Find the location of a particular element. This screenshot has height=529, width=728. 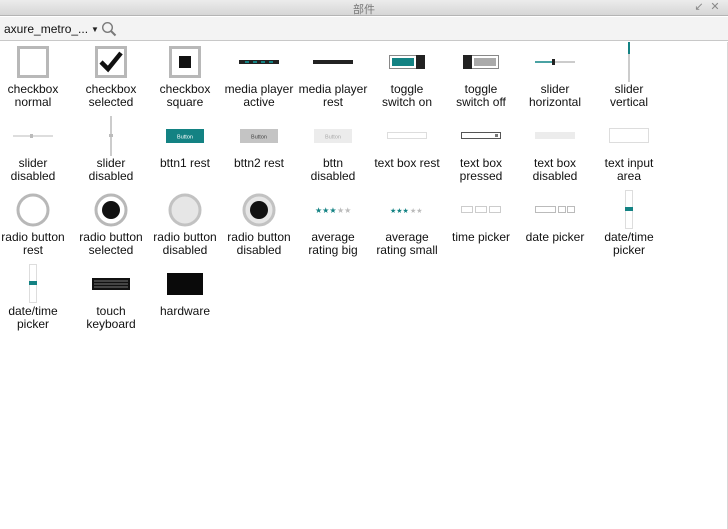

widget-radio-button-disabled: radio button disabled is located at coordinates (185, 227).